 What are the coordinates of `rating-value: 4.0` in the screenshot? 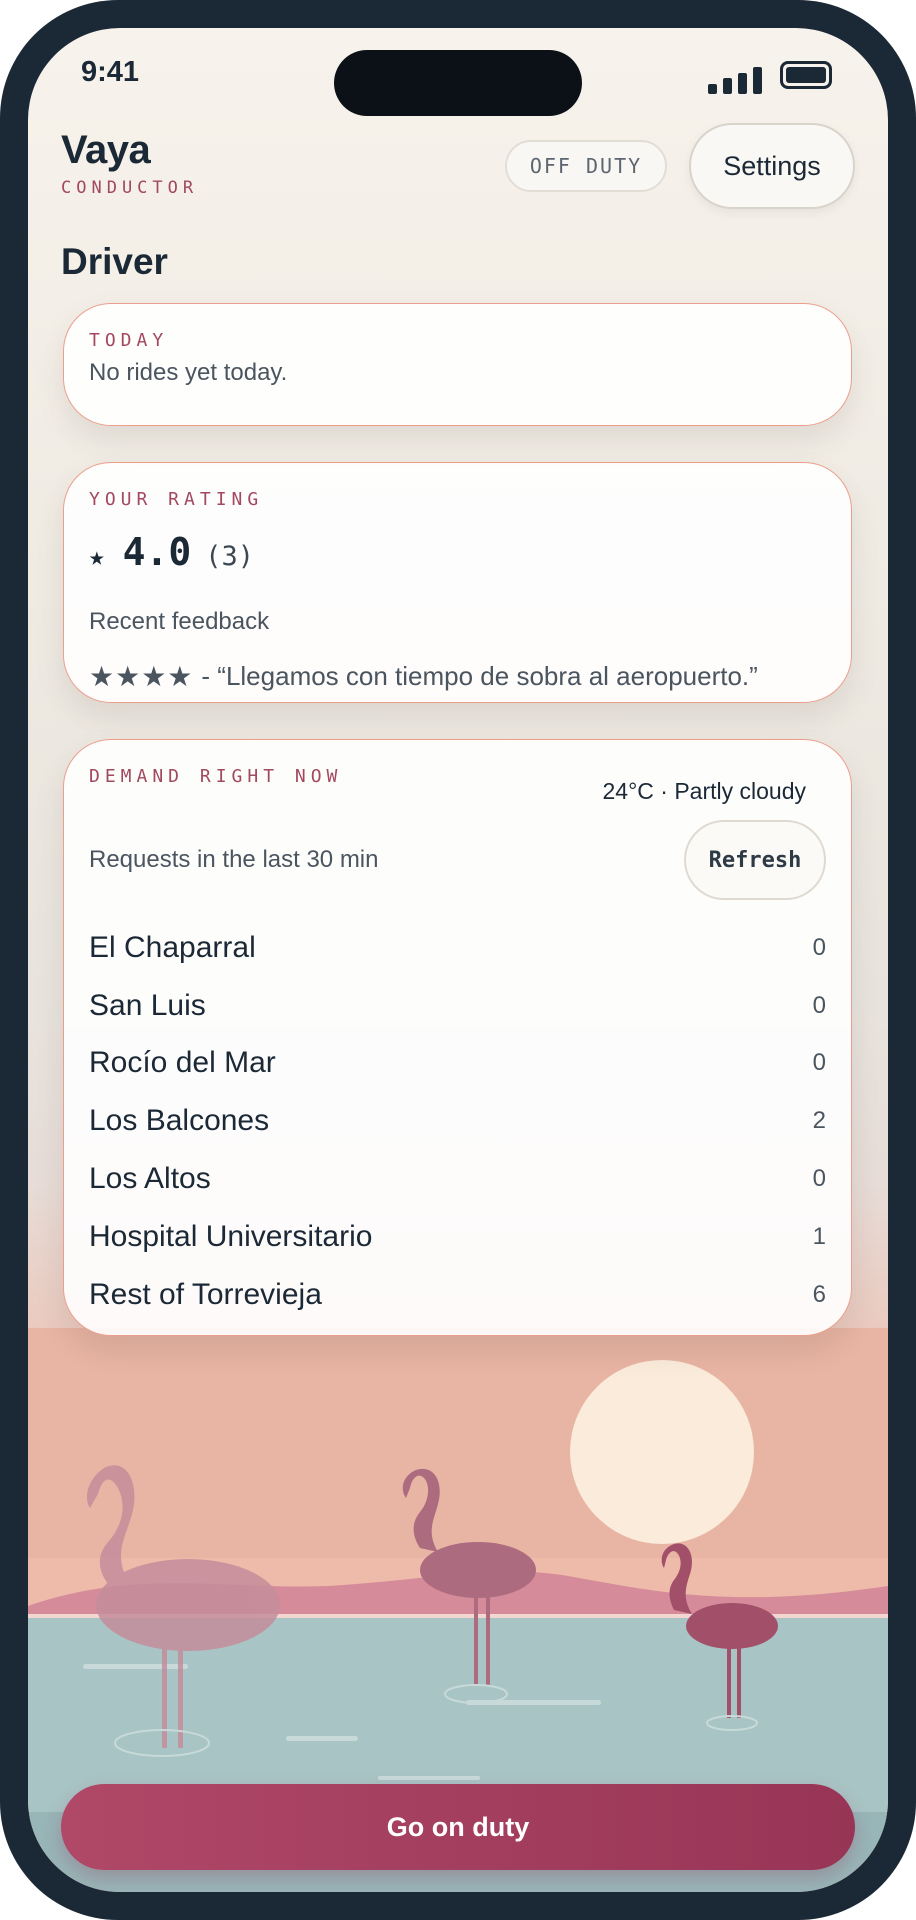 It's located at (157, 552).